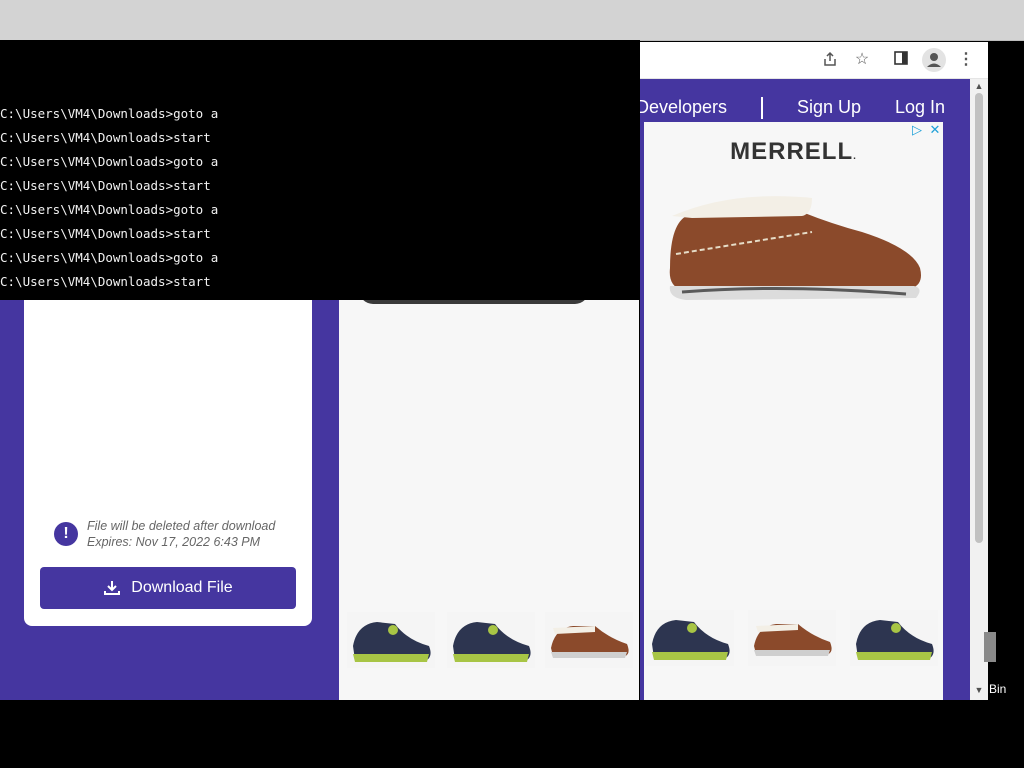  I want to click on download-icon, so click(112, 588).